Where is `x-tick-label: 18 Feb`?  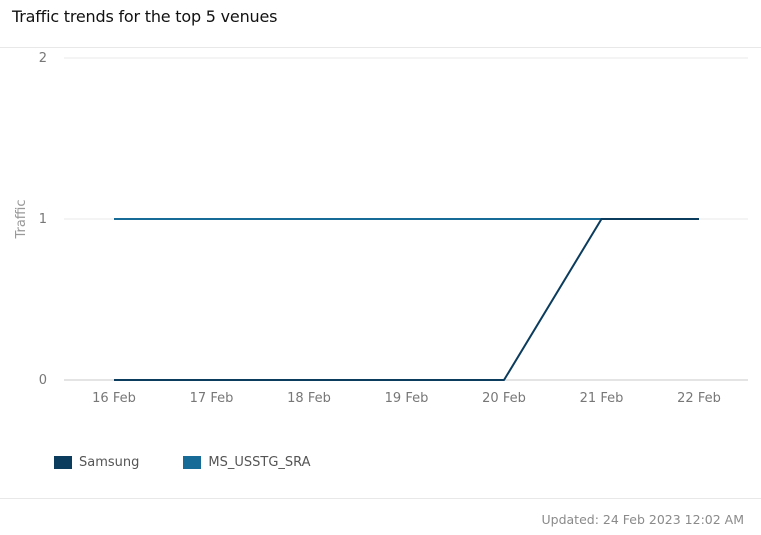 x-tick-label: 18 Feb is located at coordinates (309, 398).